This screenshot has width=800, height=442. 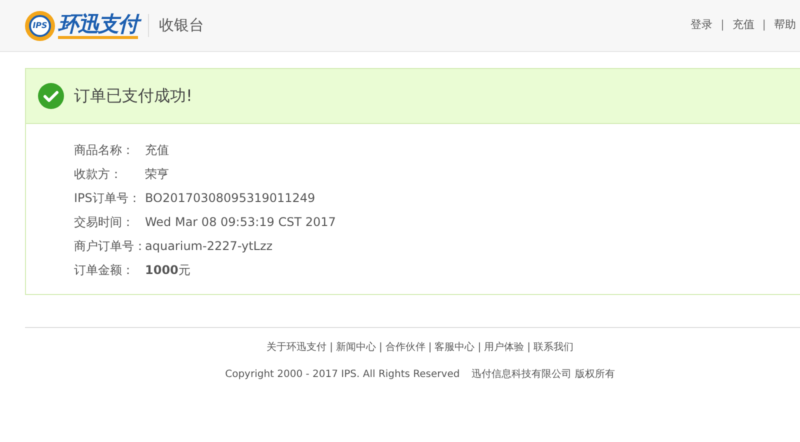 I want to click on logo-badge-icon: IPS, so click(x=40, y=25).